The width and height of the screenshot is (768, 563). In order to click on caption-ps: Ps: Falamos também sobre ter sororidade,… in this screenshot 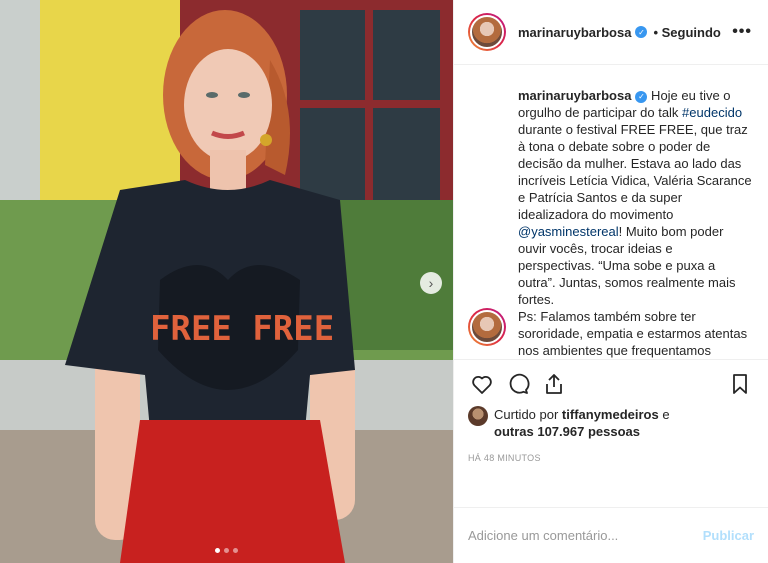, I will do `click(633, 333)`.